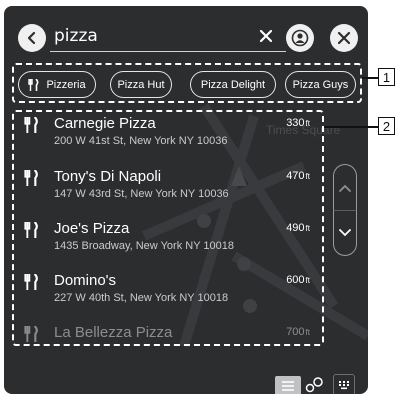 The width and height of the screenshot is (405, 399). I want to click on scroll-down-button, so click(345, 233).